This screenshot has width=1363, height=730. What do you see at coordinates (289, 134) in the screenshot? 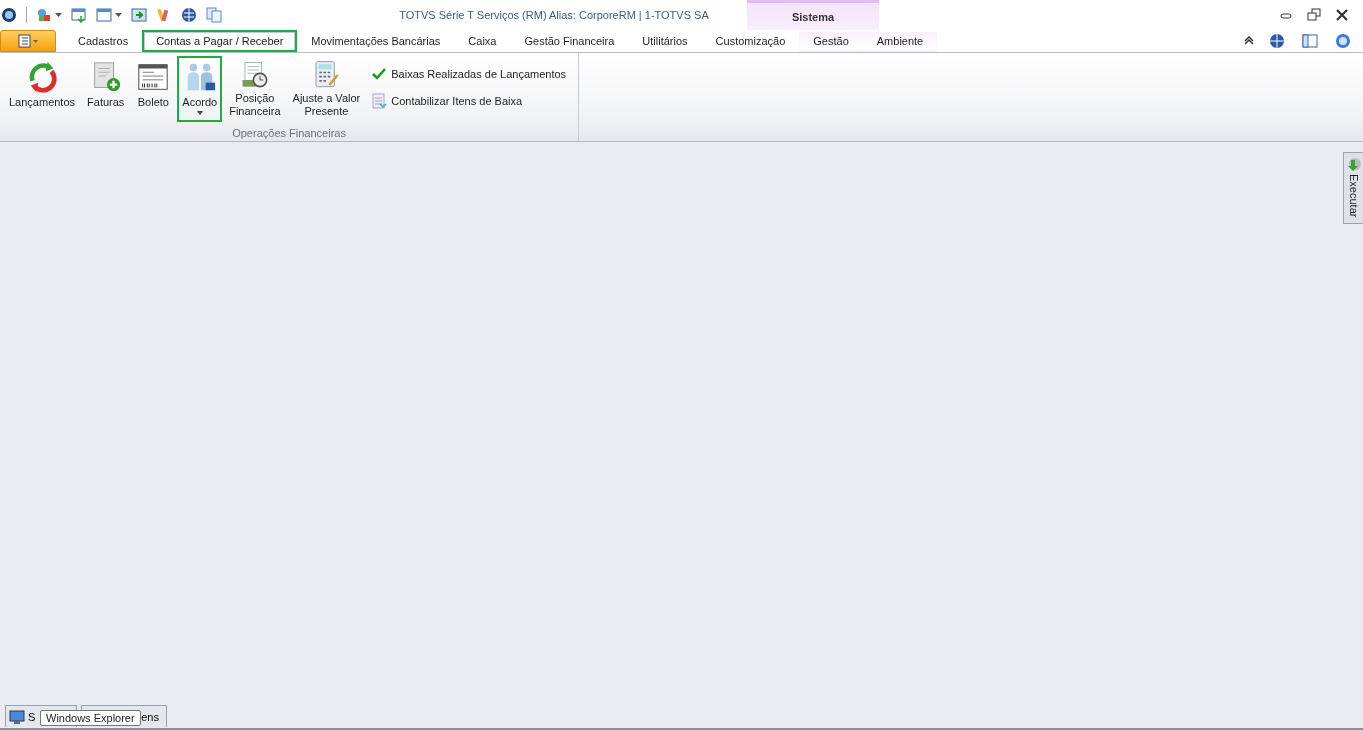
I see `group-label: Operações Financeiras` at bounding box center [289, 134].